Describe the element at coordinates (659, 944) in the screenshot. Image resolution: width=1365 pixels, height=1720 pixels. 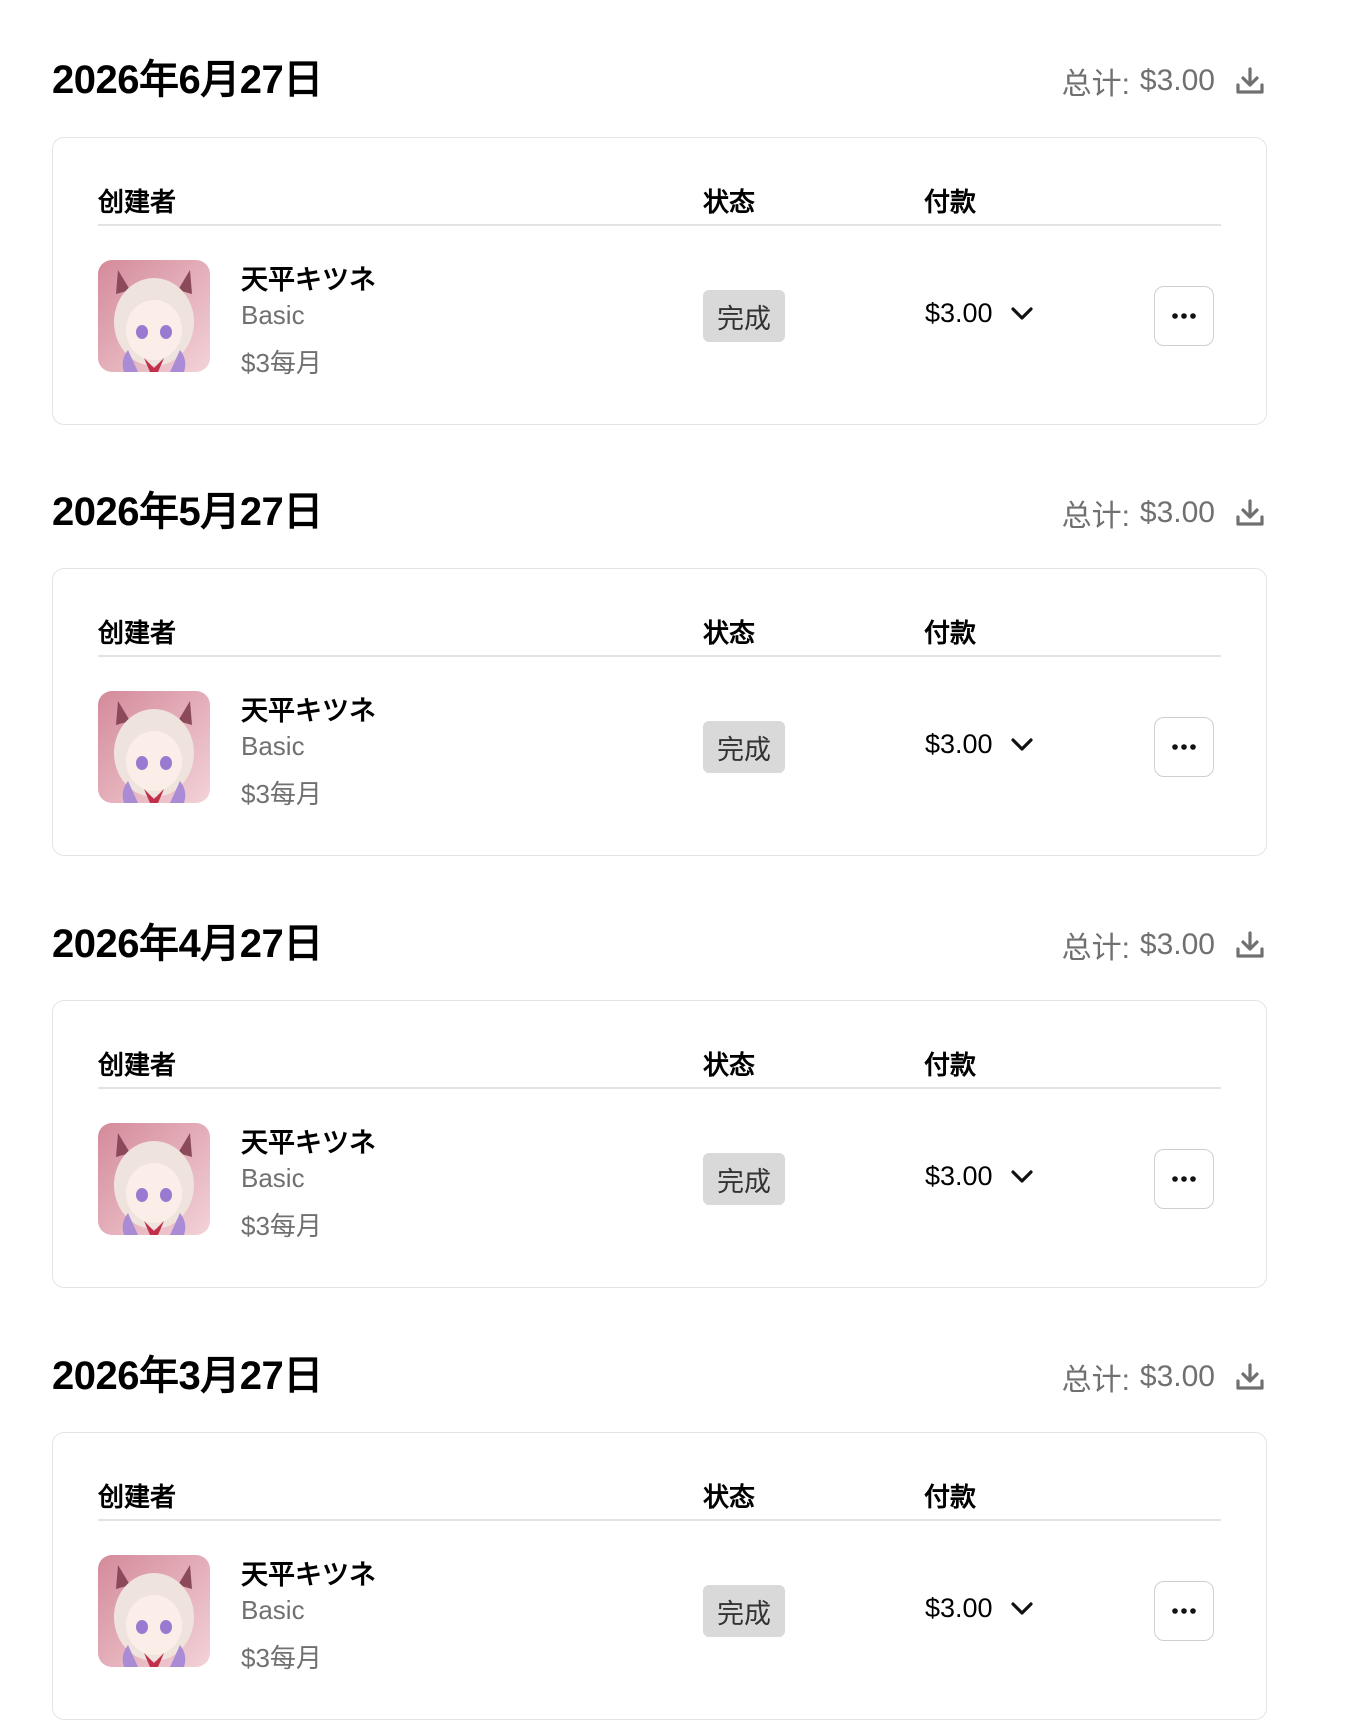
I see `section-header: 2026年4月27日 总计: $3.00` at that location.